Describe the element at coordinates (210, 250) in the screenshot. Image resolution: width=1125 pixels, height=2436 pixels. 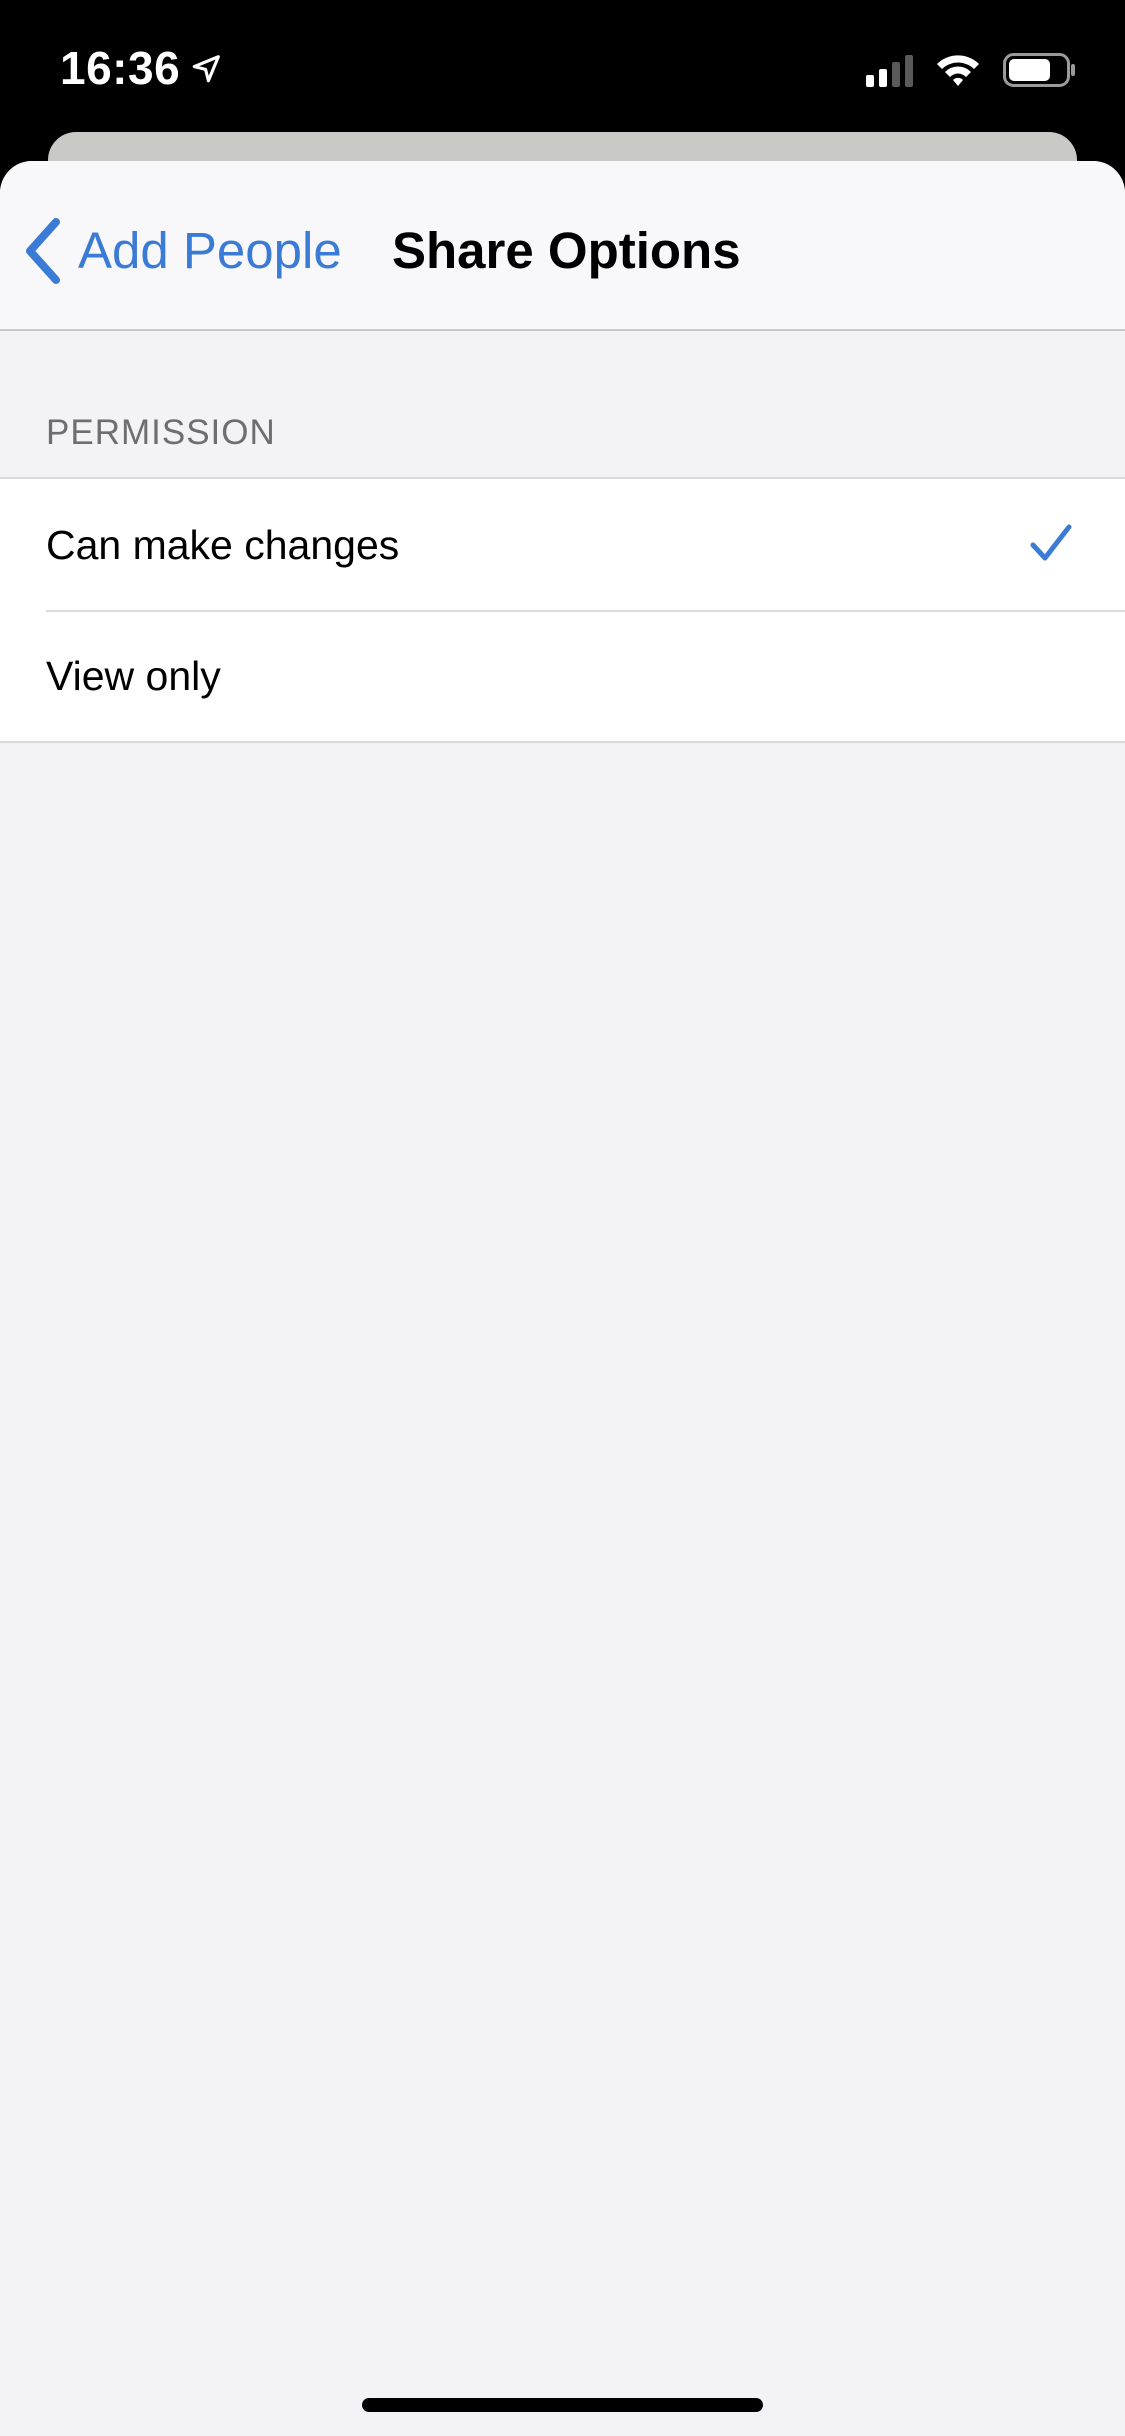
I see `back-button-label: Add People` at that location.